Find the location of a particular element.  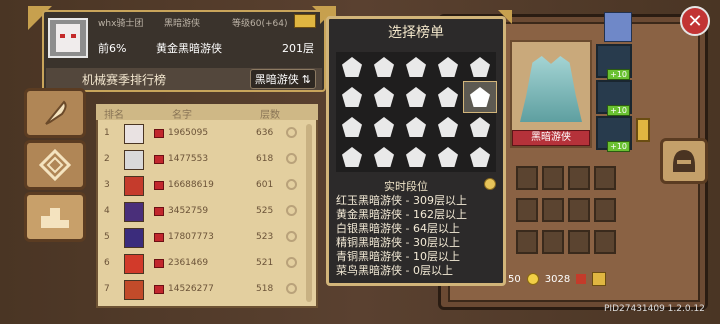

close-button: ✕ is located at coordinates (695, 21).